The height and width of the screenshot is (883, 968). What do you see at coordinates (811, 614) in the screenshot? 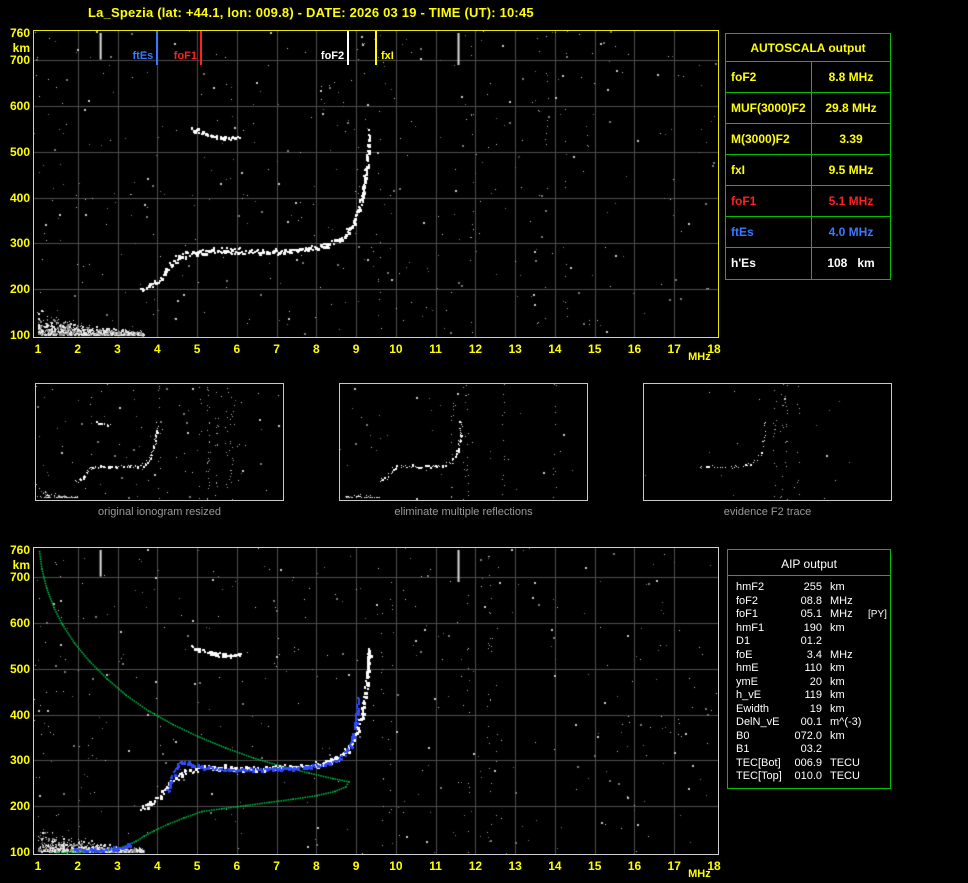
I see `aip-row-value: 05.1` at bounding box center [811, 614].